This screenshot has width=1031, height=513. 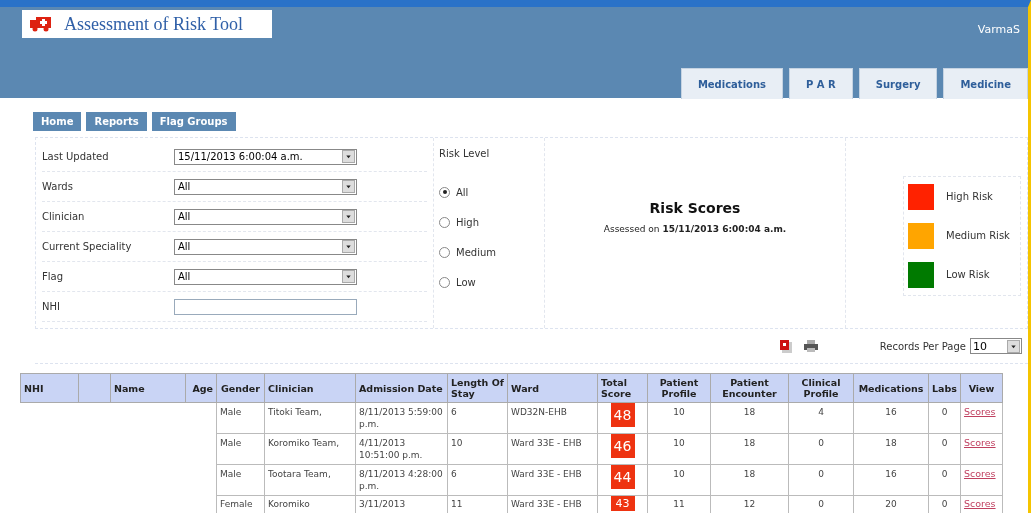 I want to click on column-header: Total Score, so click(x=622, y=388).